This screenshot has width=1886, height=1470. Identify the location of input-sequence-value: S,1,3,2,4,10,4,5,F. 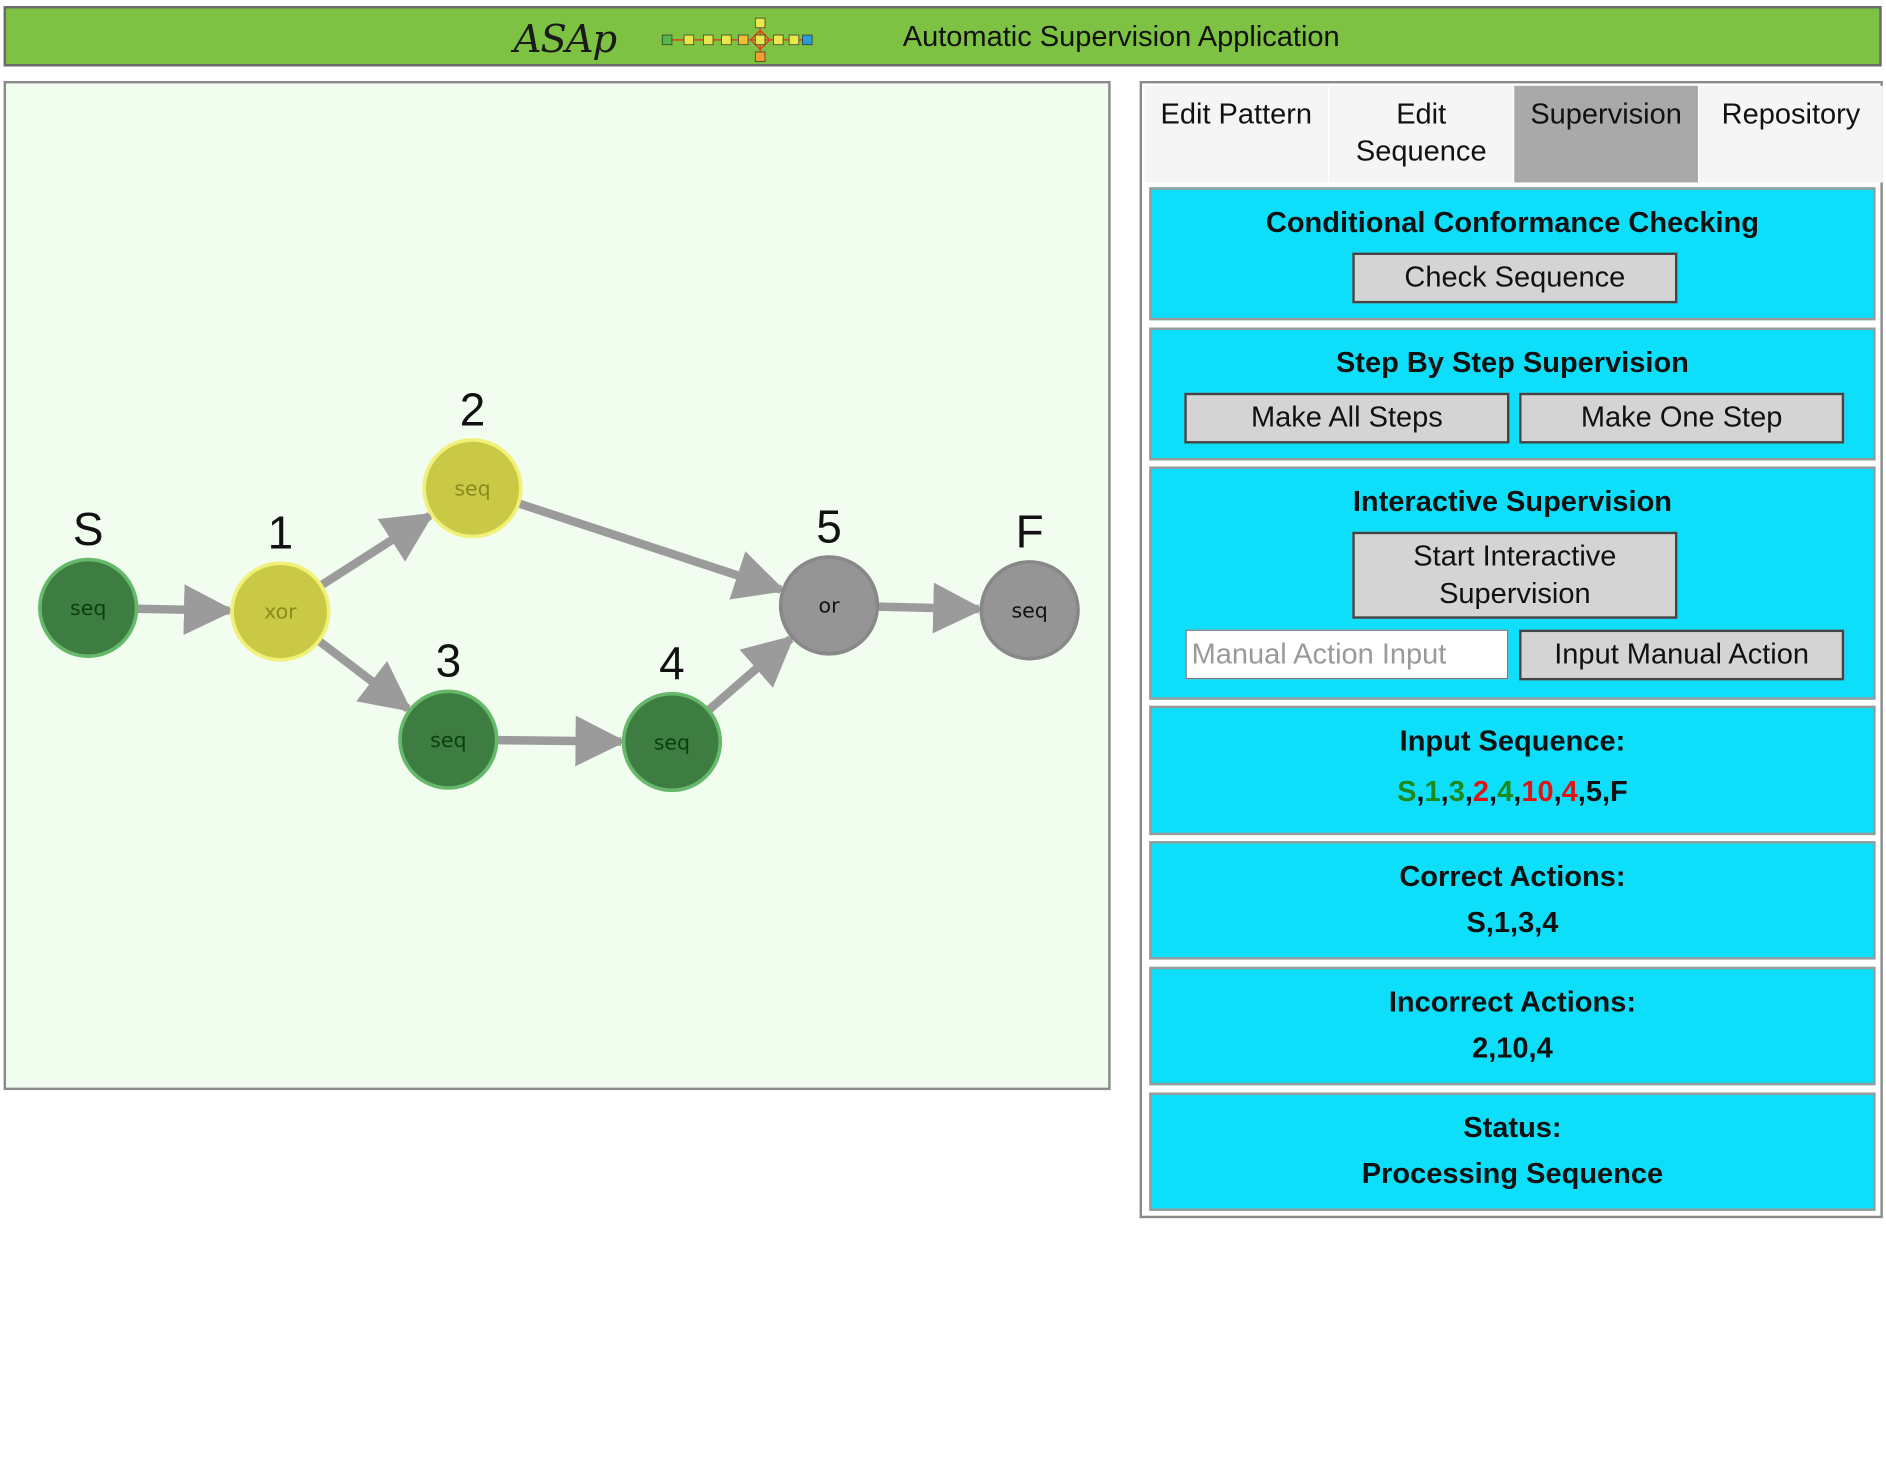
(1512, 793).